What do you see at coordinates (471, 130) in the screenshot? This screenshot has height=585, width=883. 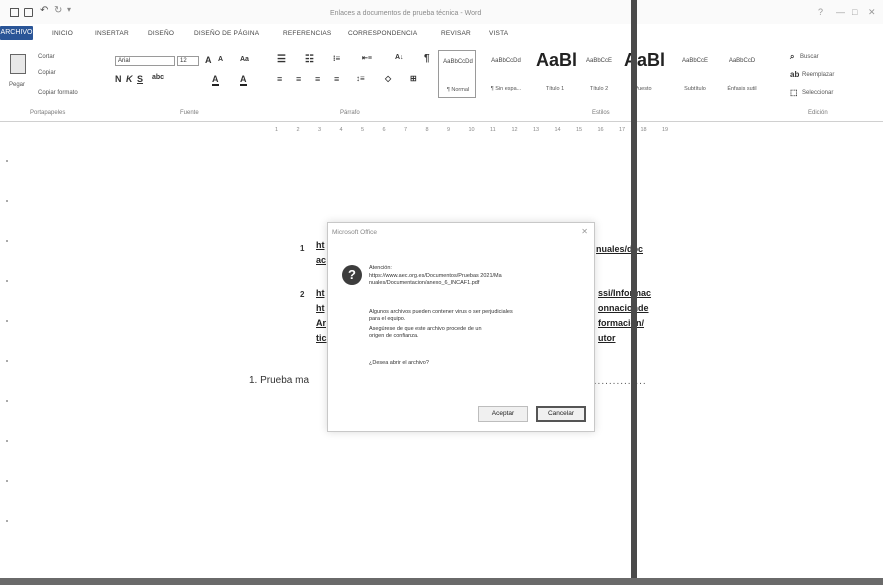 I see `ruler-tick-label: 10` at bounding box center [471, 130].